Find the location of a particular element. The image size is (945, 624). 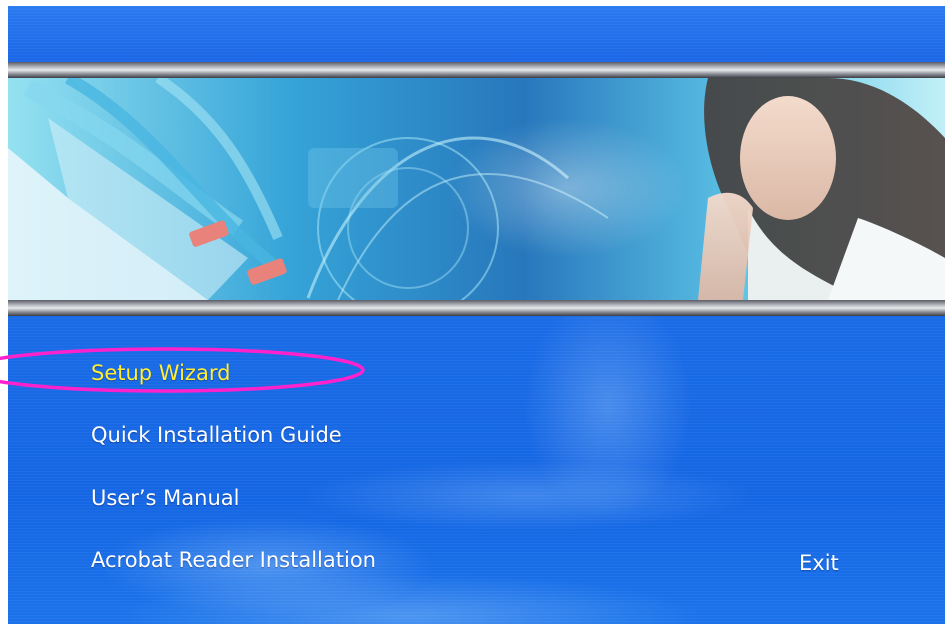

menu-item-users-manual: User’s Manual is located at coordinates (165, 498).